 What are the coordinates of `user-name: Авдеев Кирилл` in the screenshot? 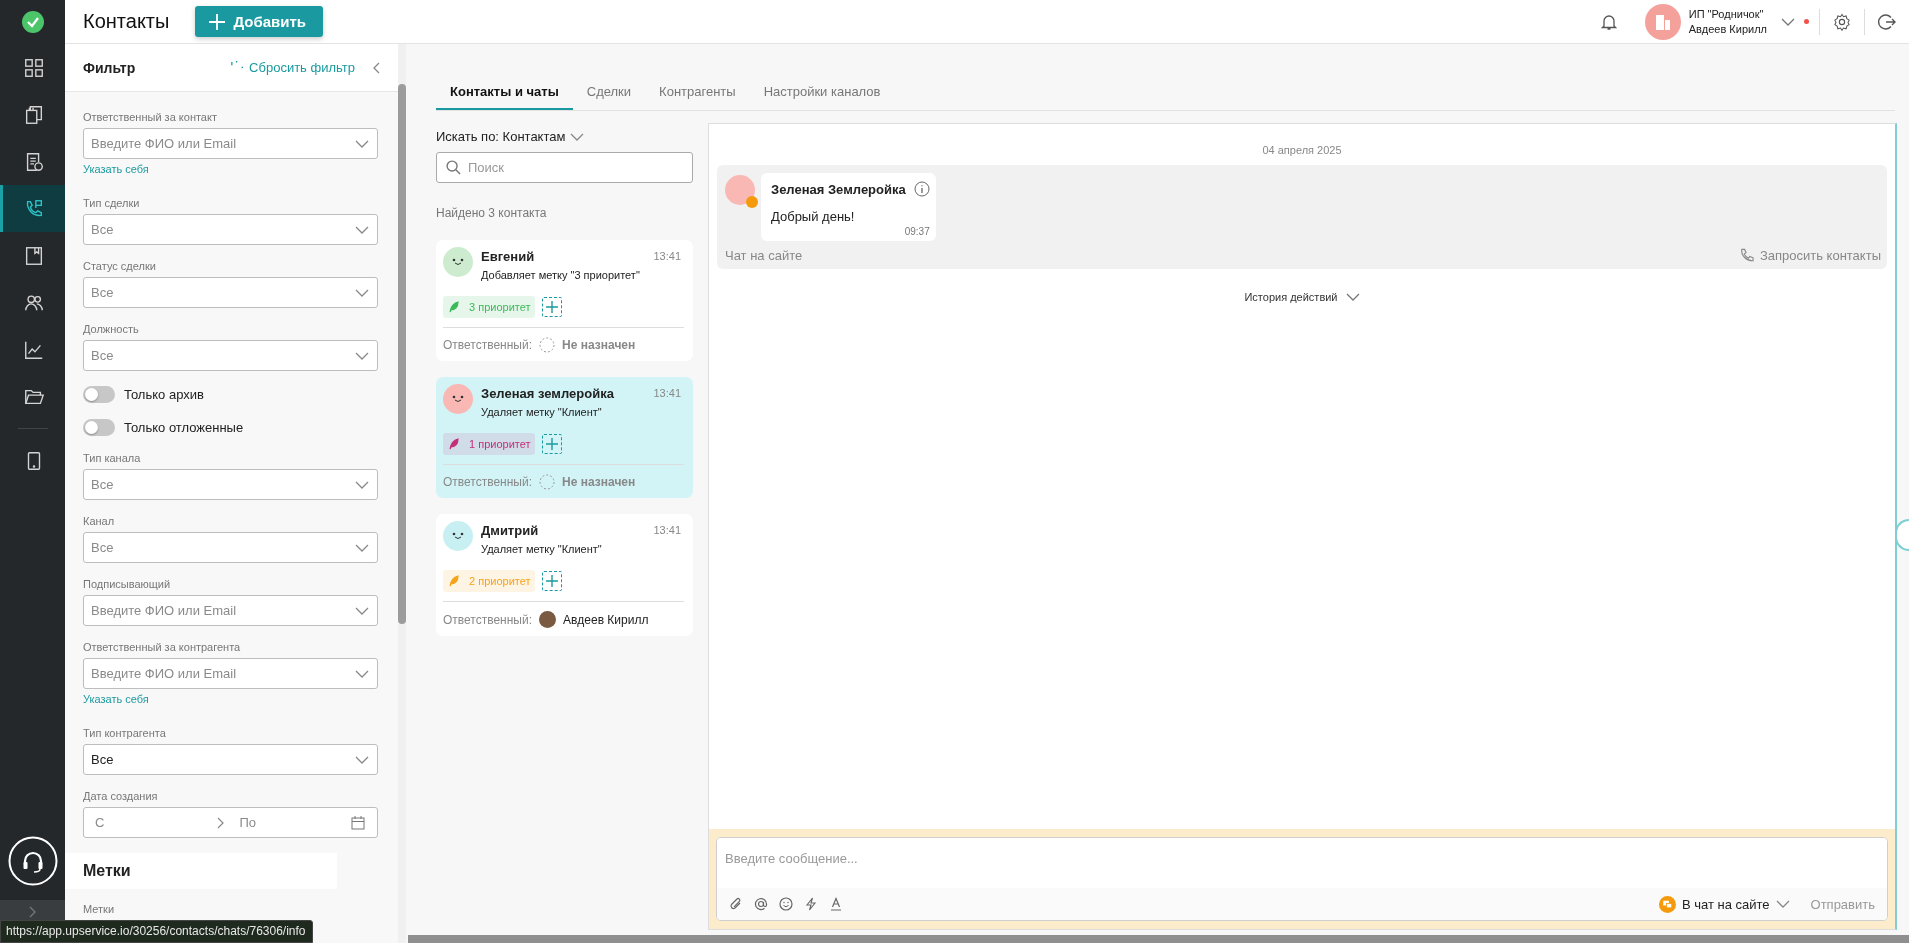 It's located at (1727, 29).